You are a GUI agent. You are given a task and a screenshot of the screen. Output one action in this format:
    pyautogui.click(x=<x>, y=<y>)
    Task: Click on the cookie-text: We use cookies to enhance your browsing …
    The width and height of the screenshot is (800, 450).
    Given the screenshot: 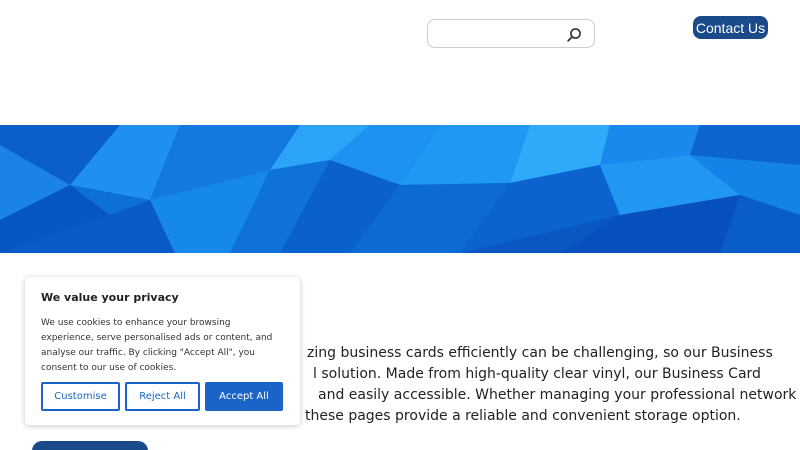 What is the action you would take?
    pyautogui.click(x=157, y=345)
    